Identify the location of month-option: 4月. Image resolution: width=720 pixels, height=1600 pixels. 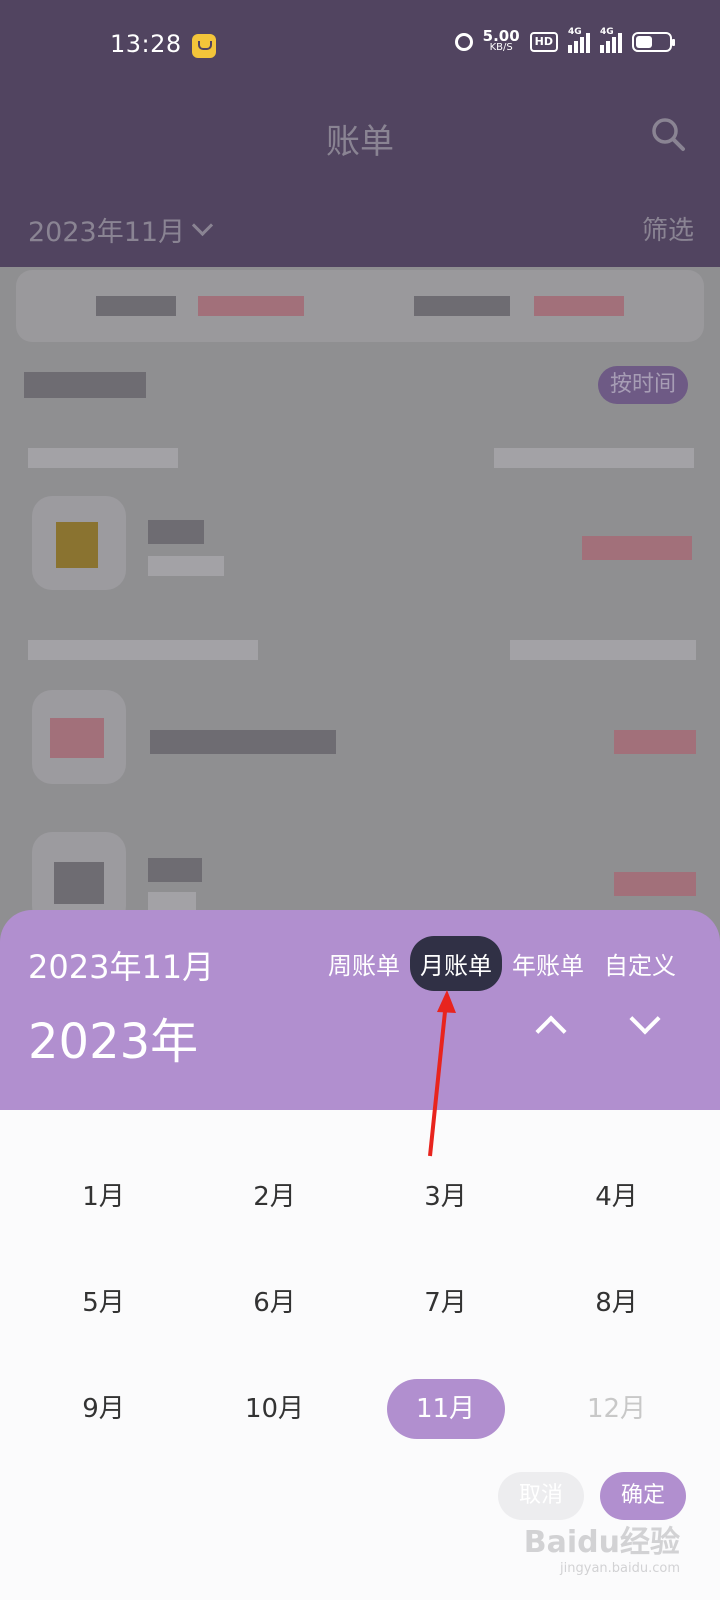
(616, 1197).